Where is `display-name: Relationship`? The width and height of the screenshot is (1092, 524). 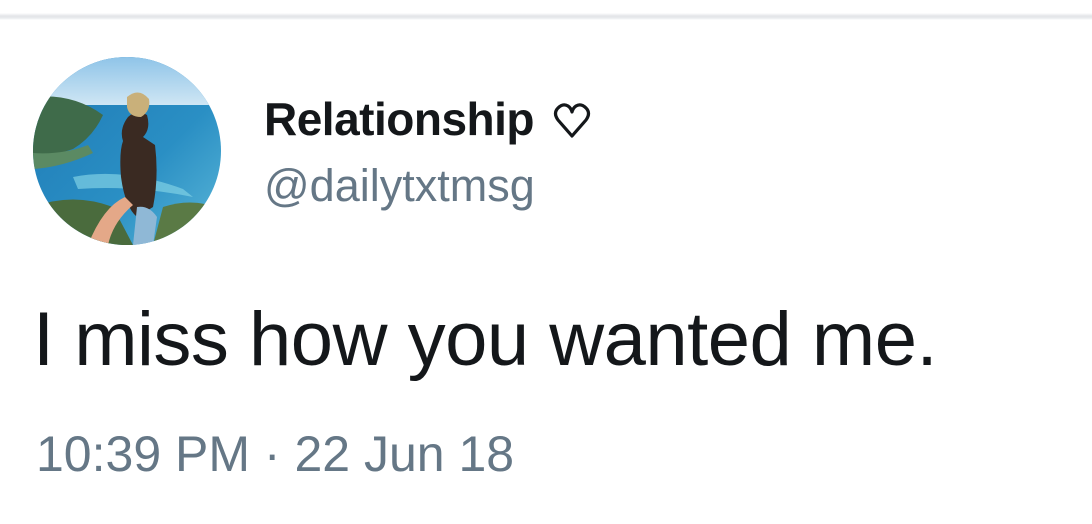 display-name: Relationship is located at coordinates (399, 119).